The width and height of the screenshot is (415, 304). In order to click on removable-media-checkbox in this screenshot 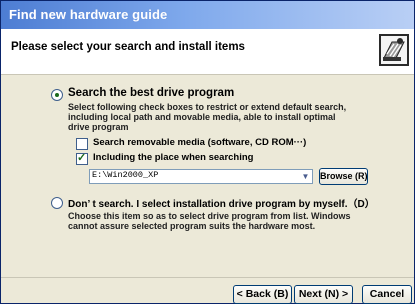, I will do `click(82, 144)`.